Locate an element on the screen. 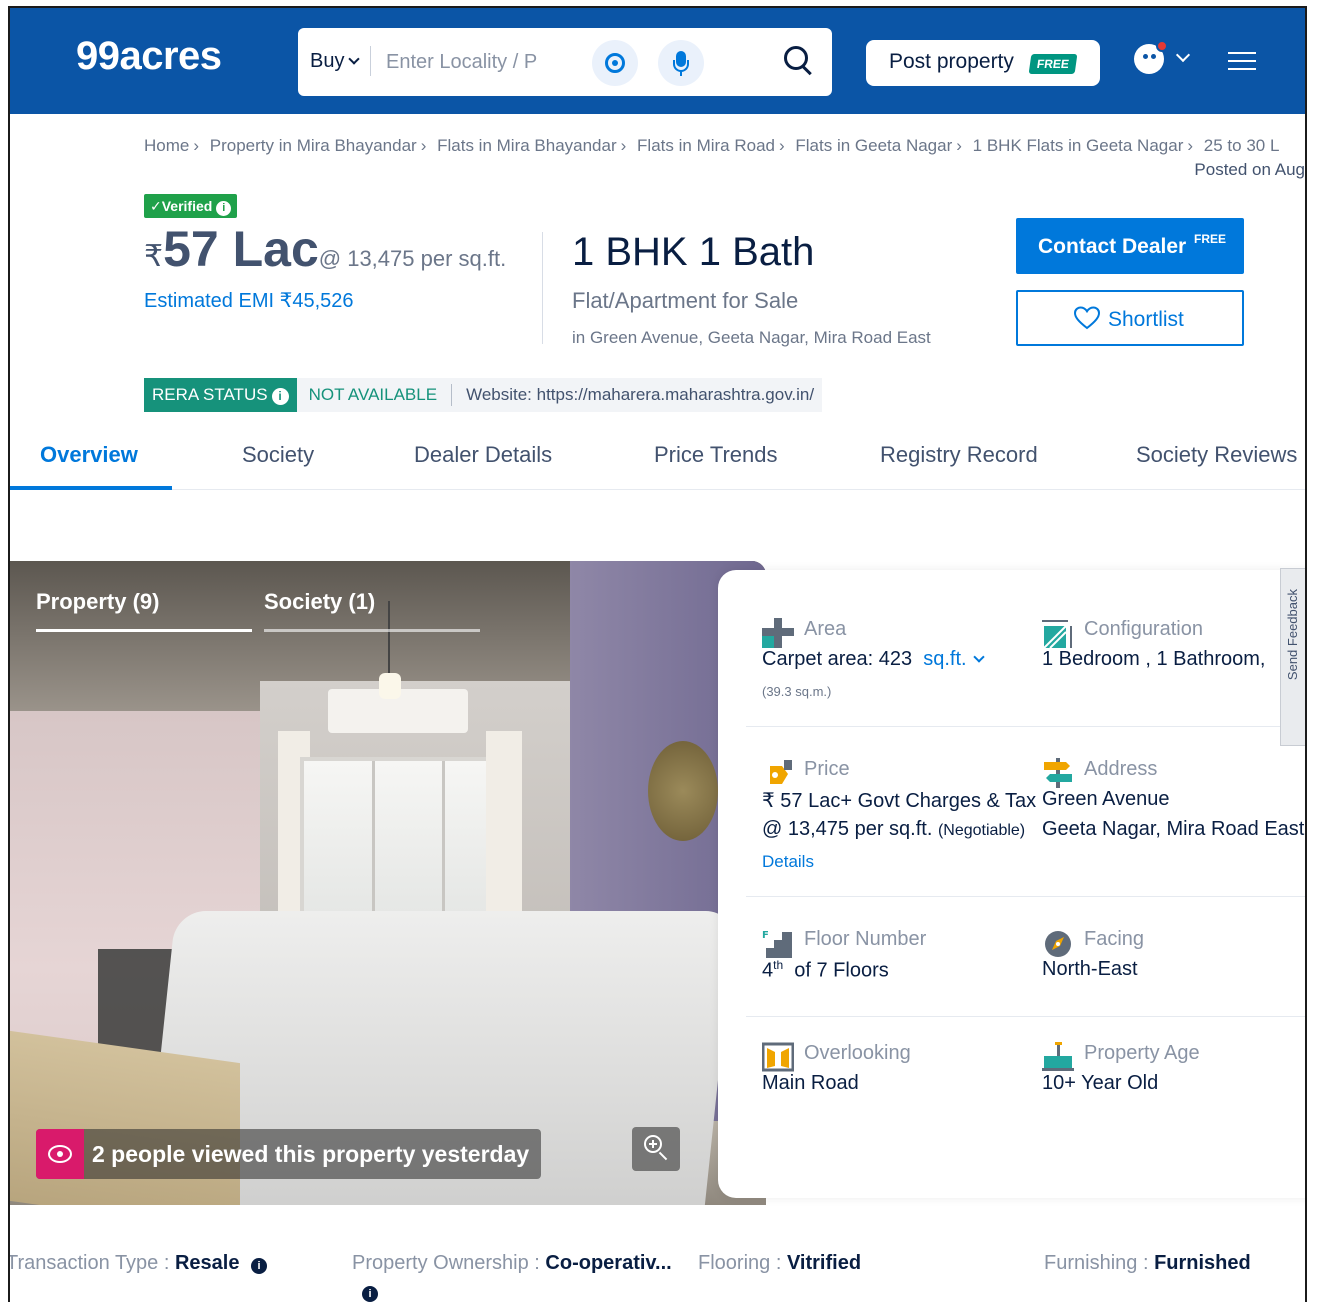 The width and height of the screenshot is (1317, 1302). post-property-label: Post property is located at coordinates (951, 61).